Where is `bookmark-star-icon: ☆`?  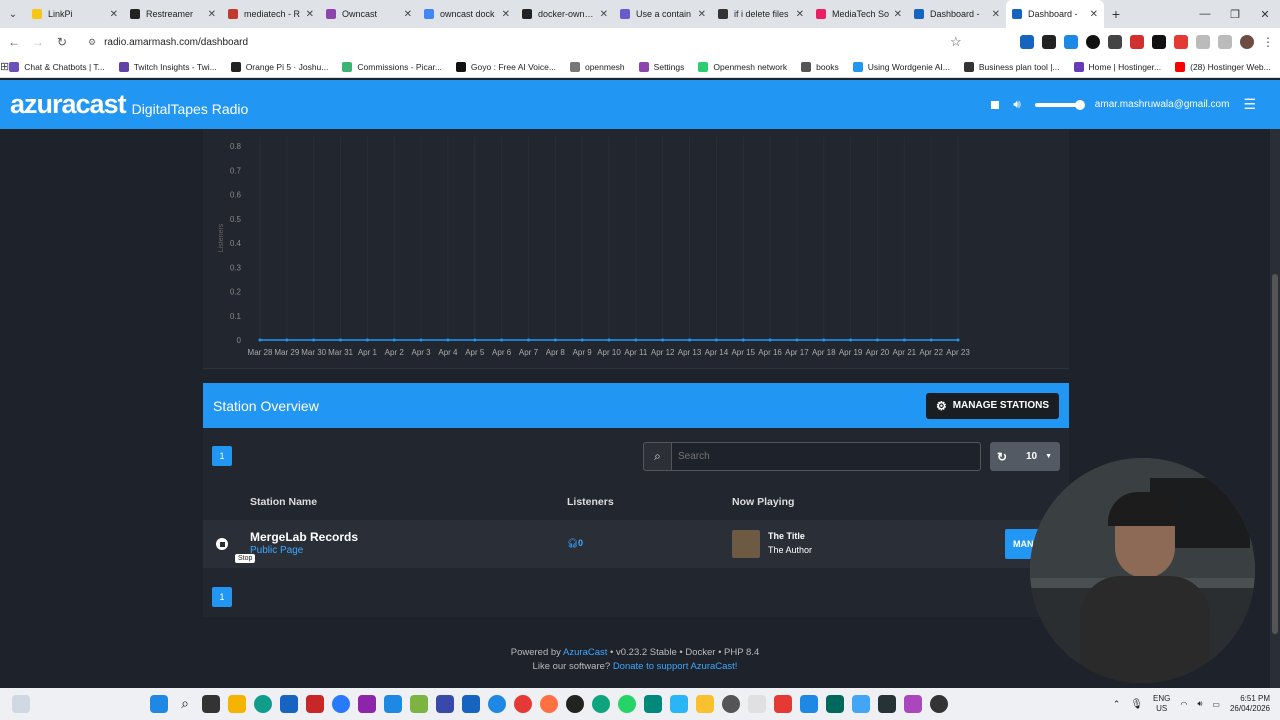
bookmark-star-icon: ☆ is located at coordinates (956, 42).